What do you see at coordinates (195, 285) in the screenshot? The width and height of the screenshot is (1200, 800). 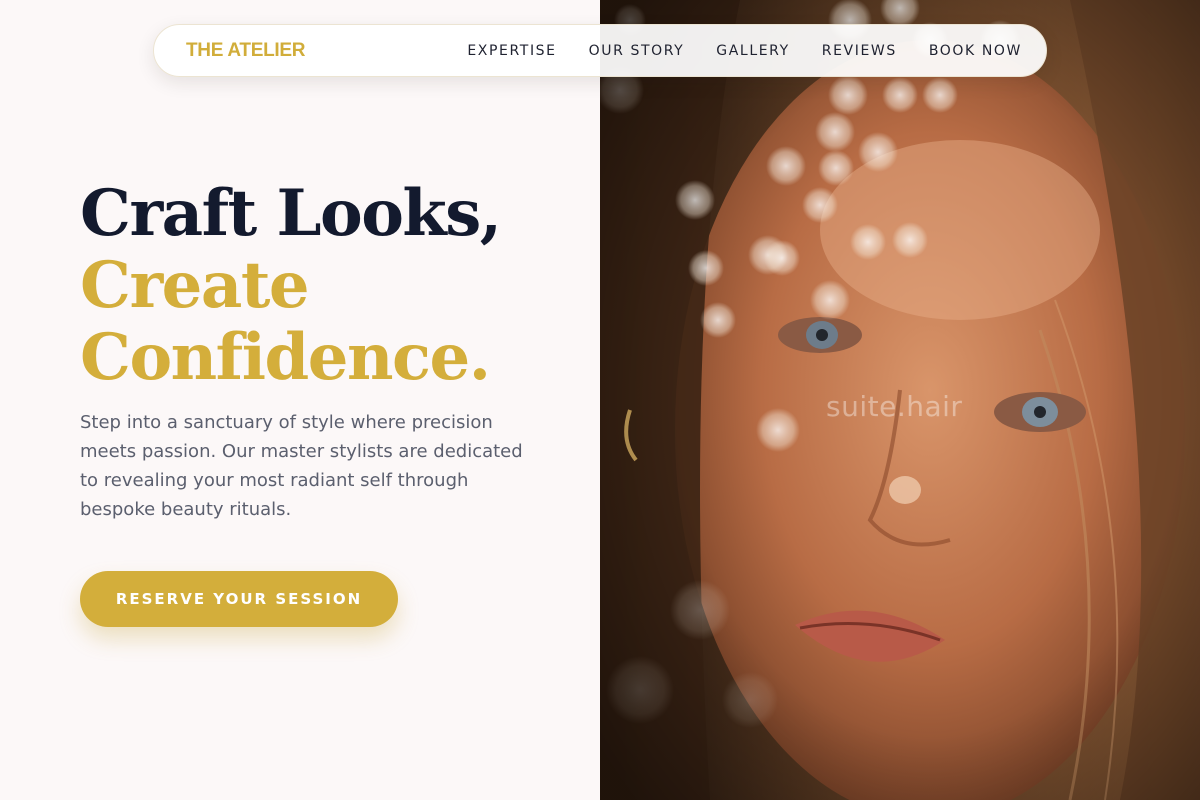 I see `headline-line-2: Create` at bounding box center [195, 285].